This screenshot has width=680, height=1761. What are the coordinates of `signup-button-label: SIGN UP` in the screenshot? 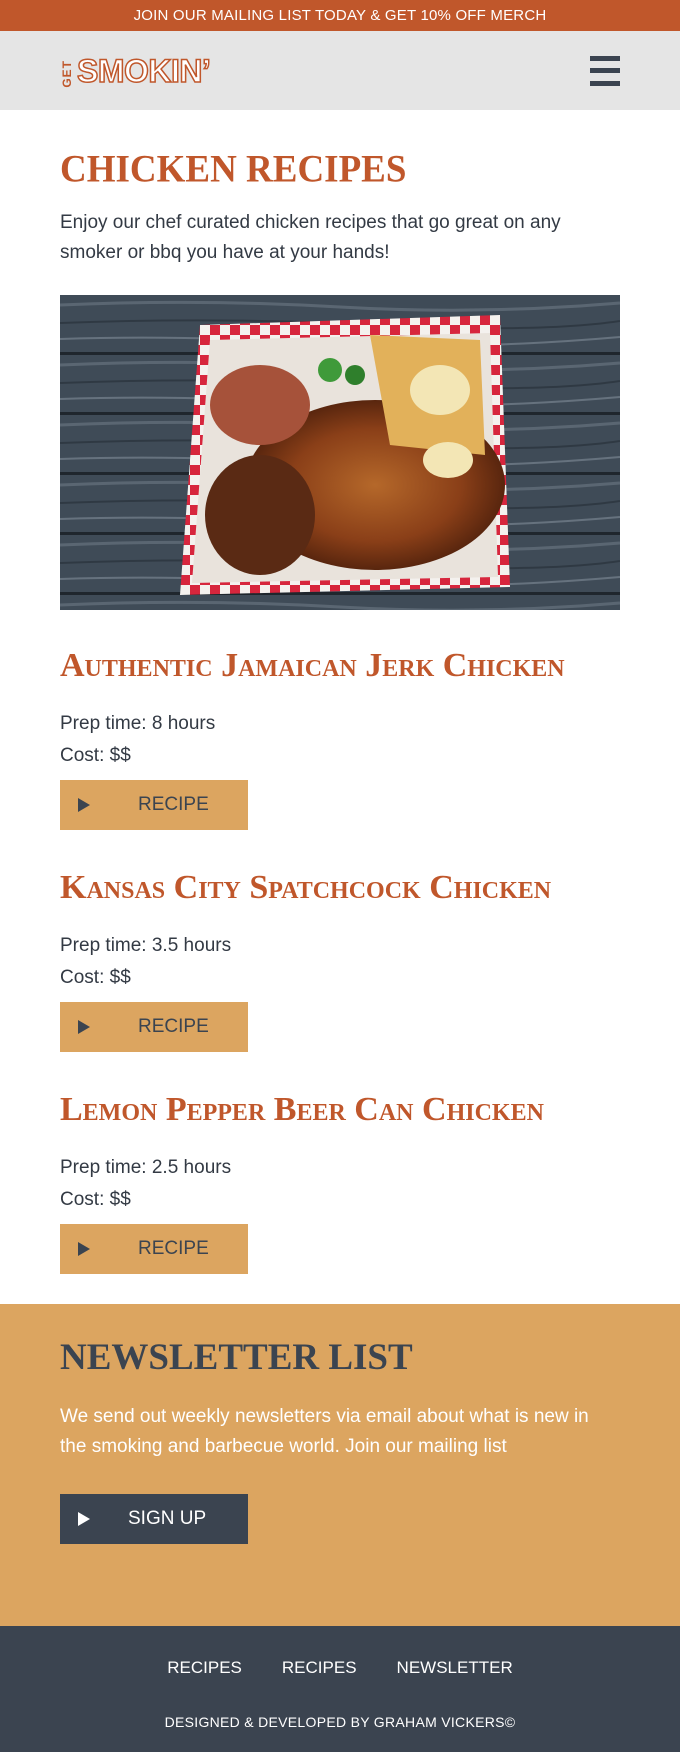 It's located at (167, 1518).